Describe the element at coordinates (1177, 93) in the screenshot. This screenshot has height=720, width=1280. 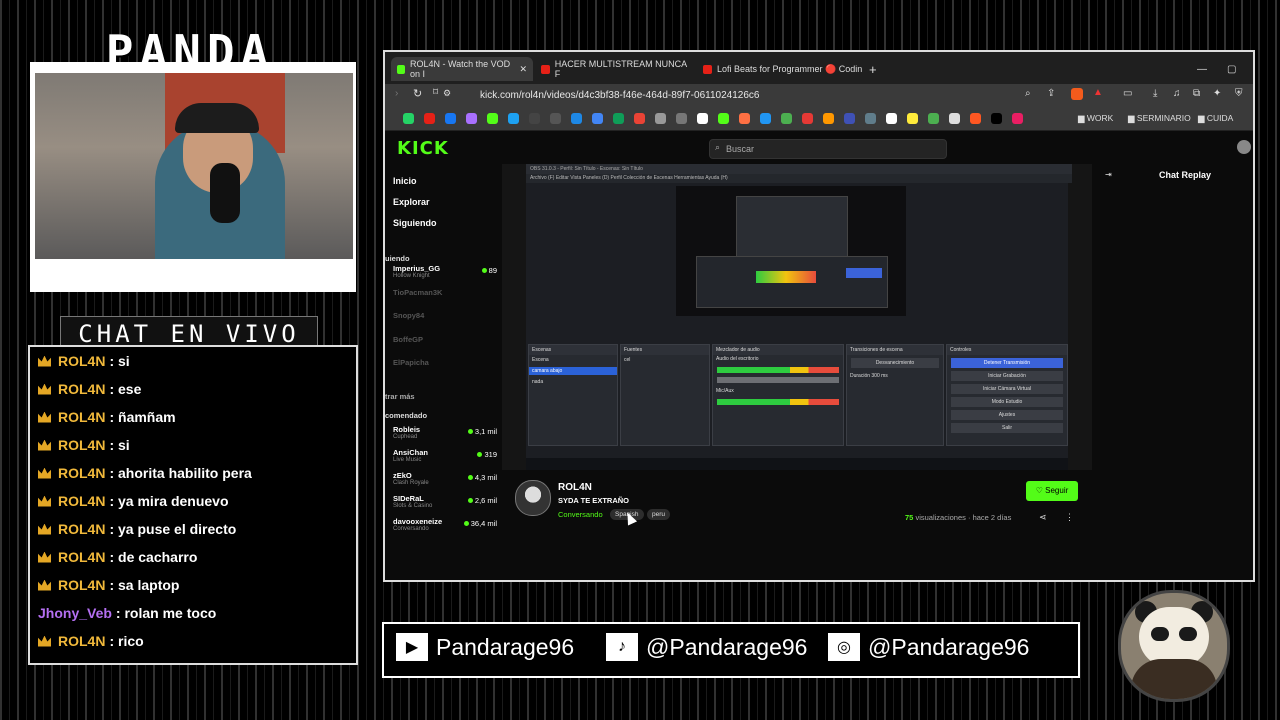
I see `music-icon: ♫` at that location.